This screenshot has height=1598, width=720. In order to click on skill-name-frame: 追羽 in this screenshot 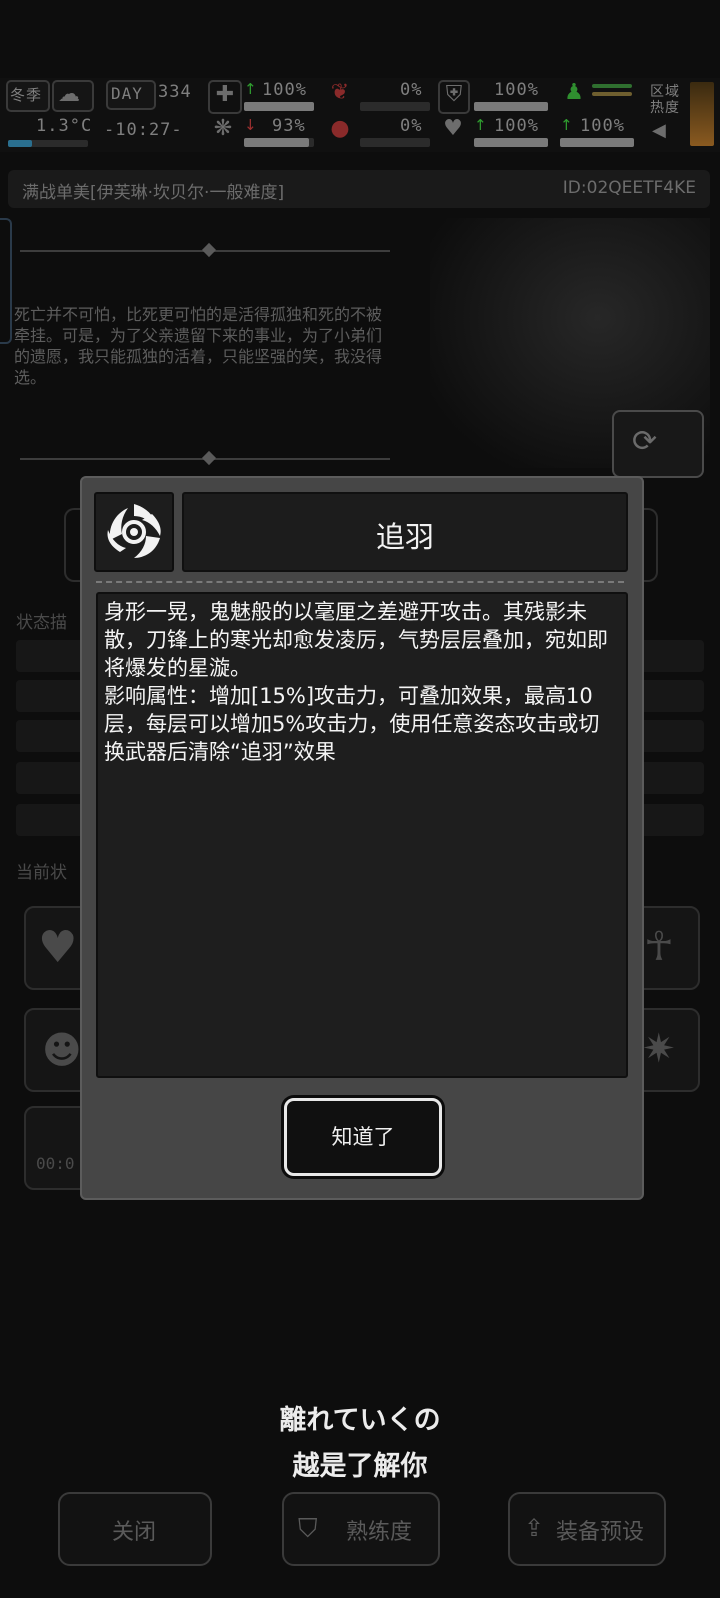, I will do `click(405, 532)`.